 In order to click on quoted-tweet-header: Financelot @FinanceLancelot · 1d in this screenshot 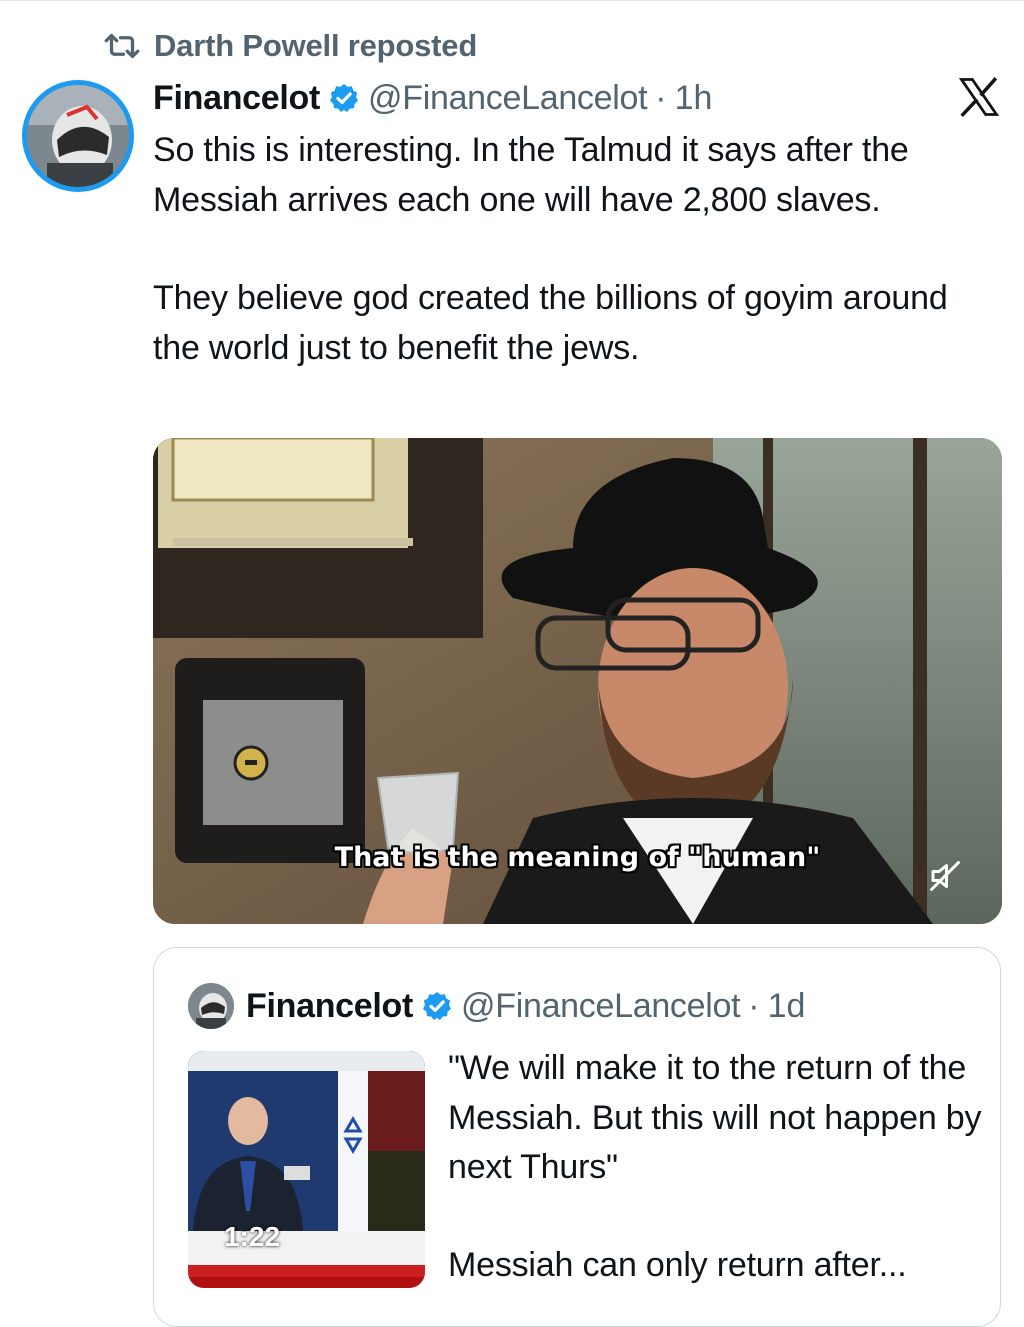, I will do `click(525, 1006)`.